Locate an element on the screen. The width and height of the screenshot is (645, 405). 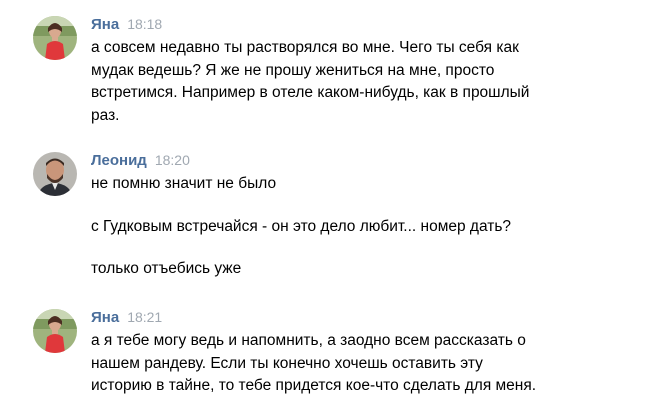
message-paragraph: только отъебись уже is located at coordinates (166, 268).